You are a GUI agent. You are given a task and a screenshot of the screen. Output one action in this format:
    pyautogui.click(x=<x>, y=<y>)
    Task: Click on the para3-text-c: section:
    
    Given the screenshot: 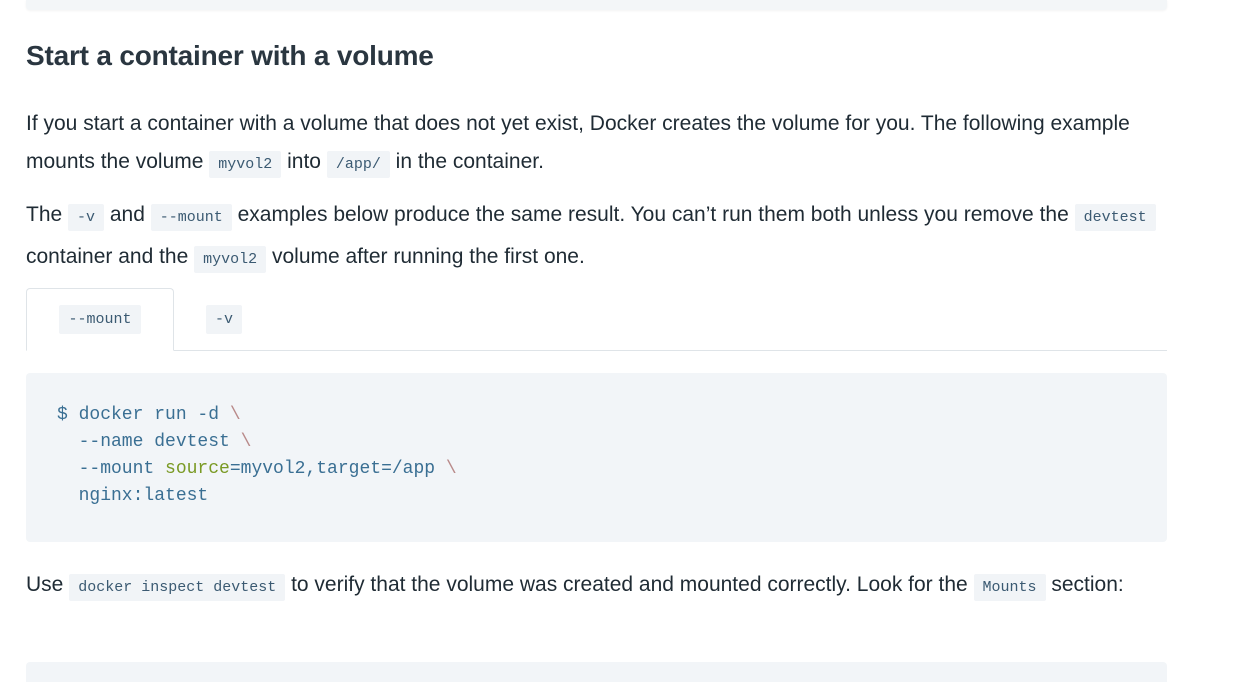 What is the action you would take?
    pyautogui.click(x=1084, y=584)
    